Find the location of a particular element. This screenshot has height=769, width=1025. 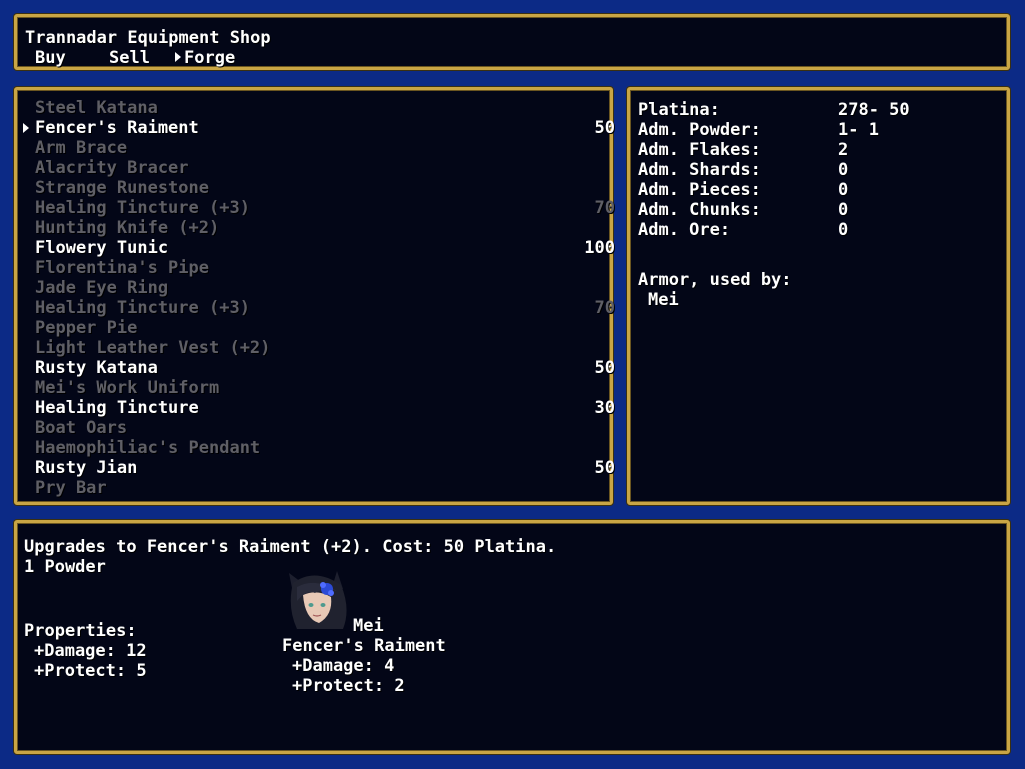

item-name: Pry Bar is located at coordinates (71, 488).